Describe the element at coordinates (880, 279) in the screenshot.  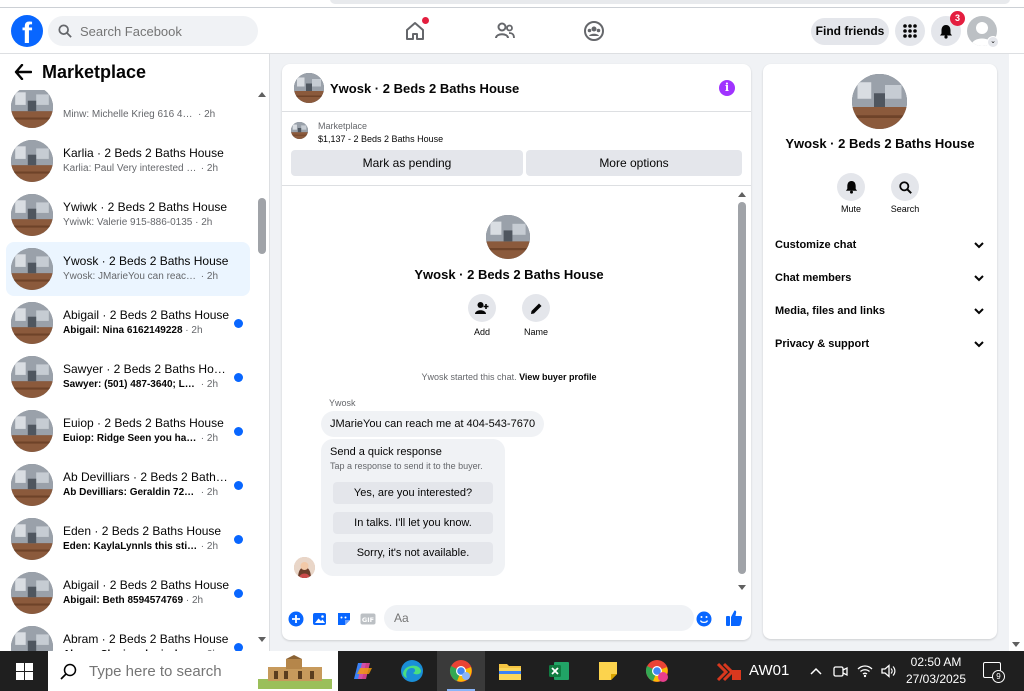
I see `section-chat-members: Chat members` at that location.